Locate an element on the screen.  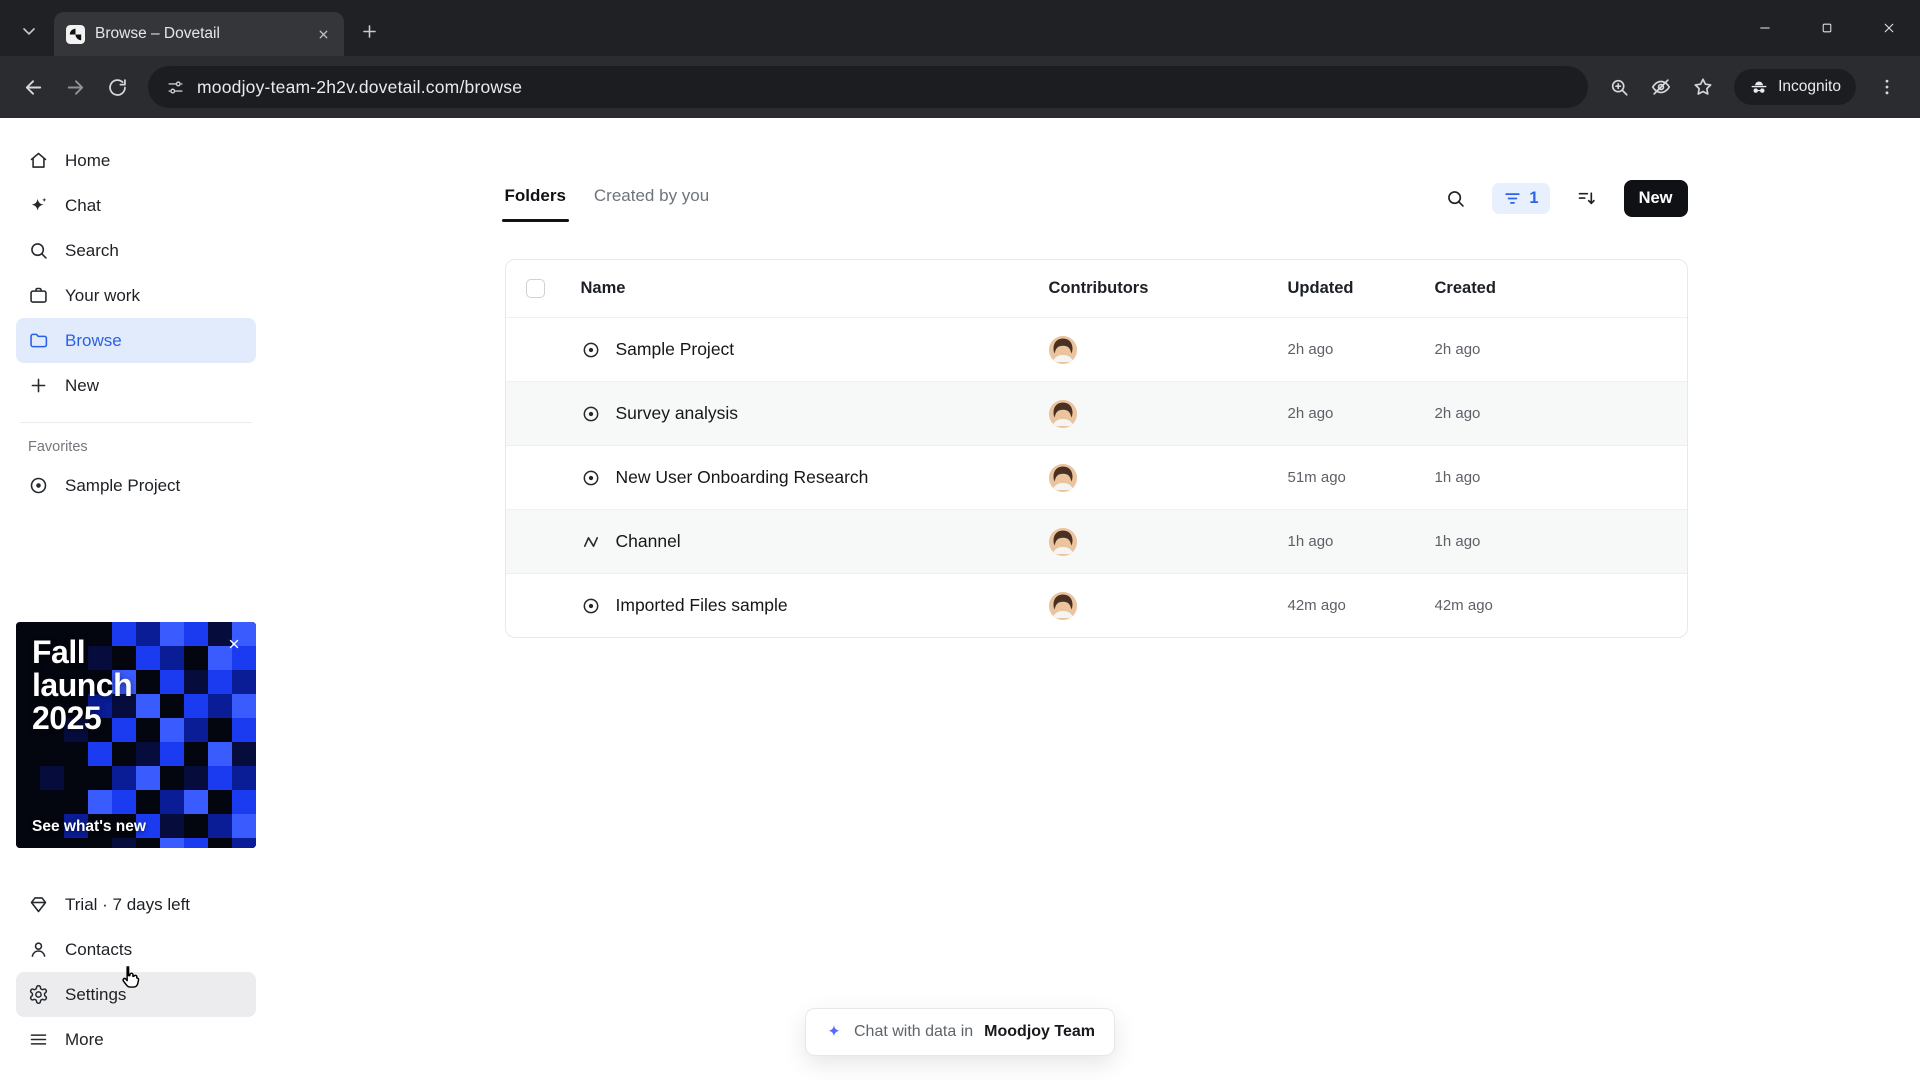
plus-icon is located at coordinates (38, 385).